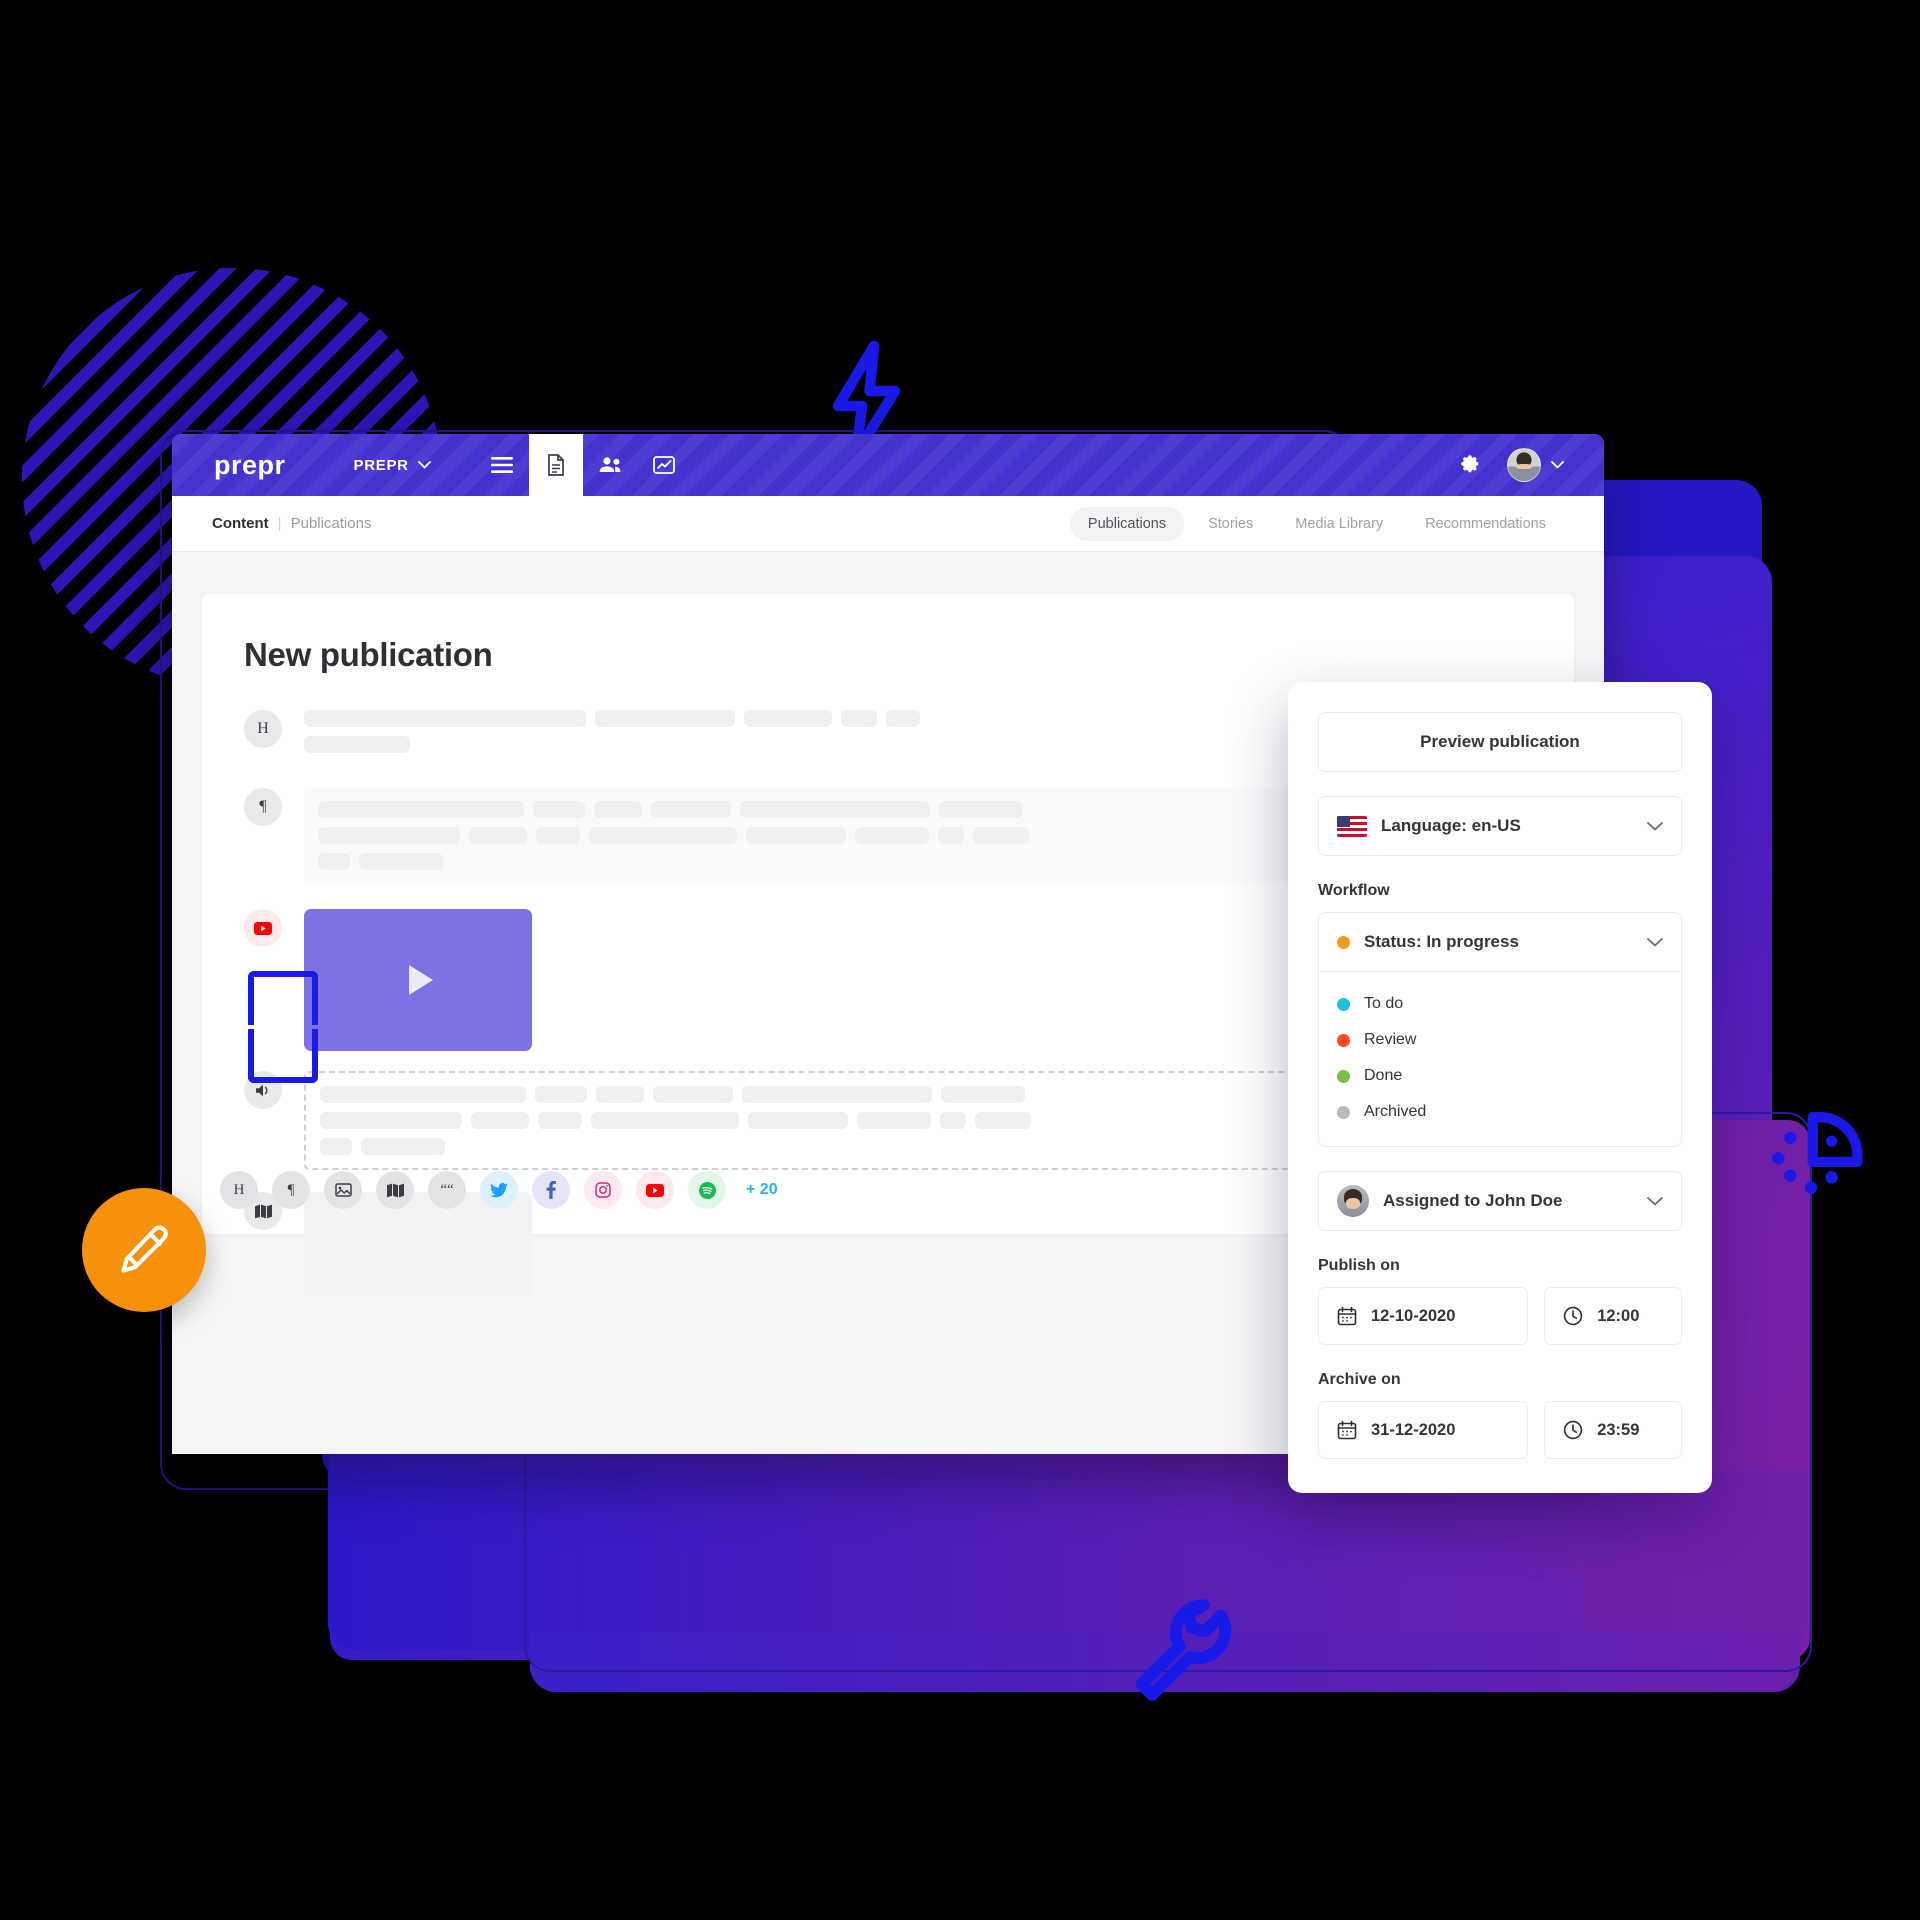  I want to click on publish-date-field: 12-10-2020, so click(1423, 1316).